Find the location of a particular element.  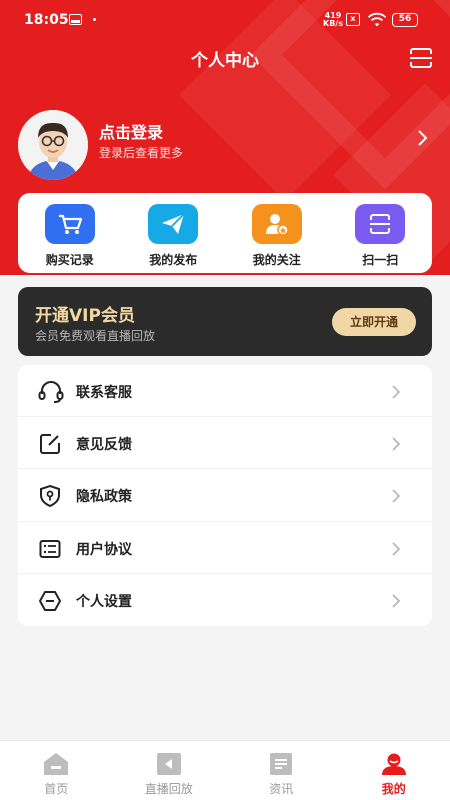

playback-icon is located at coordinates (168, 764).